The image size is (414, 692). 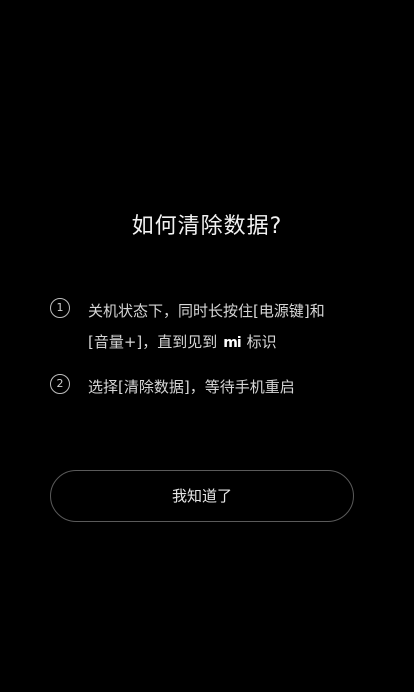 I want to click on step-1-line-2: [音量+]，直到见到 mi 标识, so click(x=229, y=343).